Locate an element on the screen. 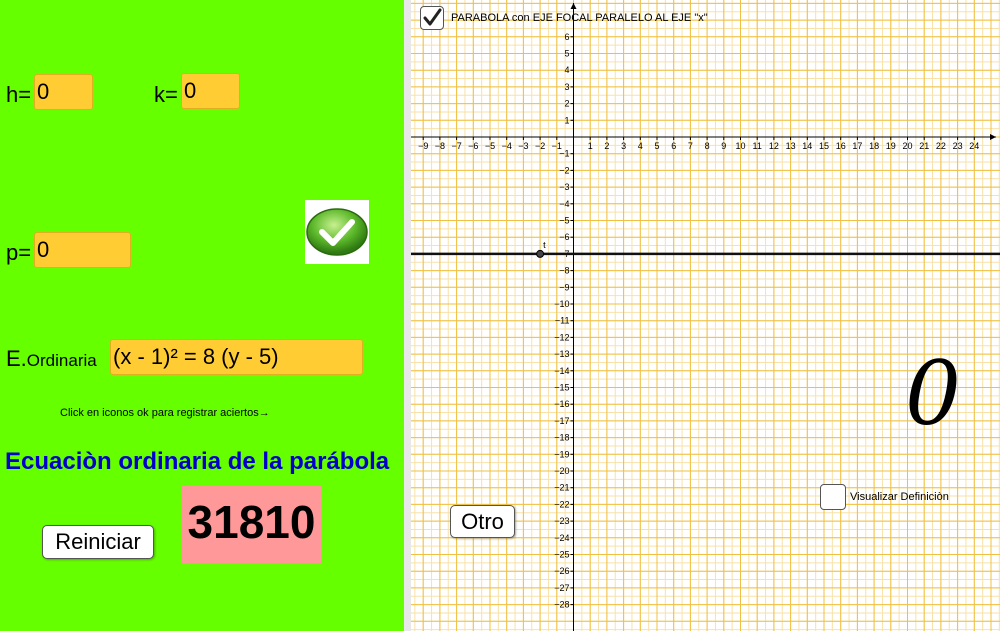 This screenshot has height=631, width=1000. y-tick-label: −25 is located at coordinates (561, 555).